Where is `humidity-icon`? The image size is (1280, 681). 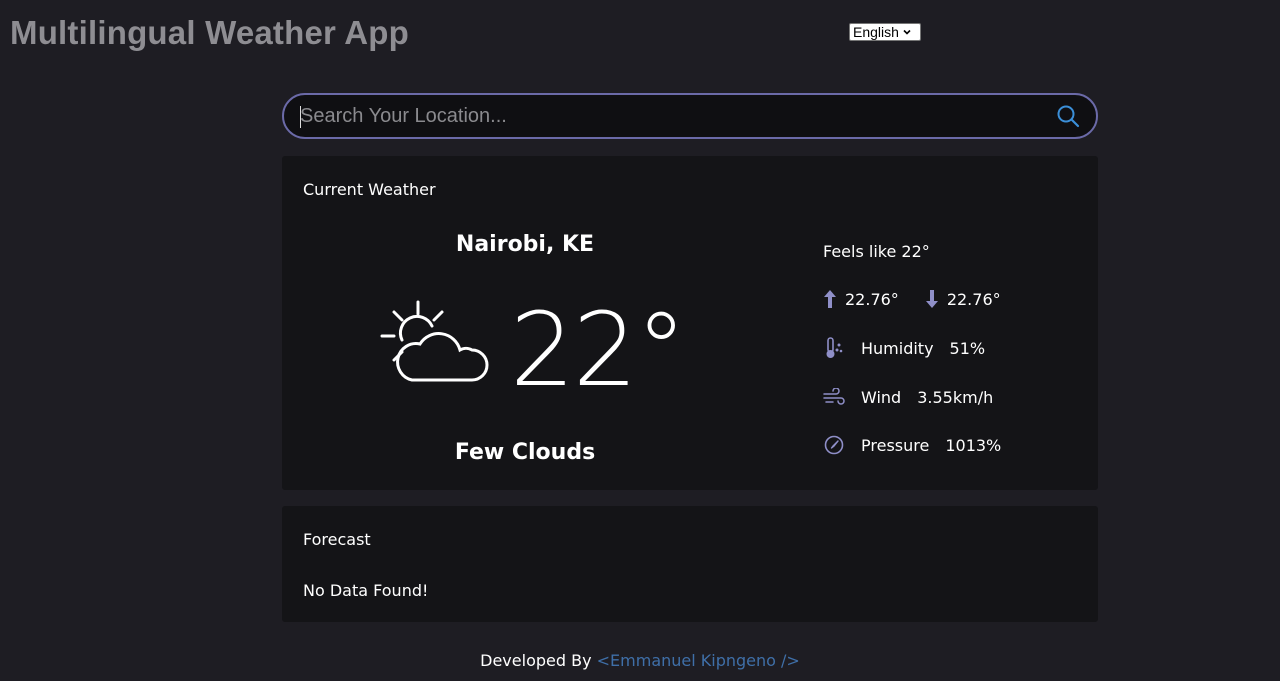 humidity-icon is located at coordinates (834, 348).